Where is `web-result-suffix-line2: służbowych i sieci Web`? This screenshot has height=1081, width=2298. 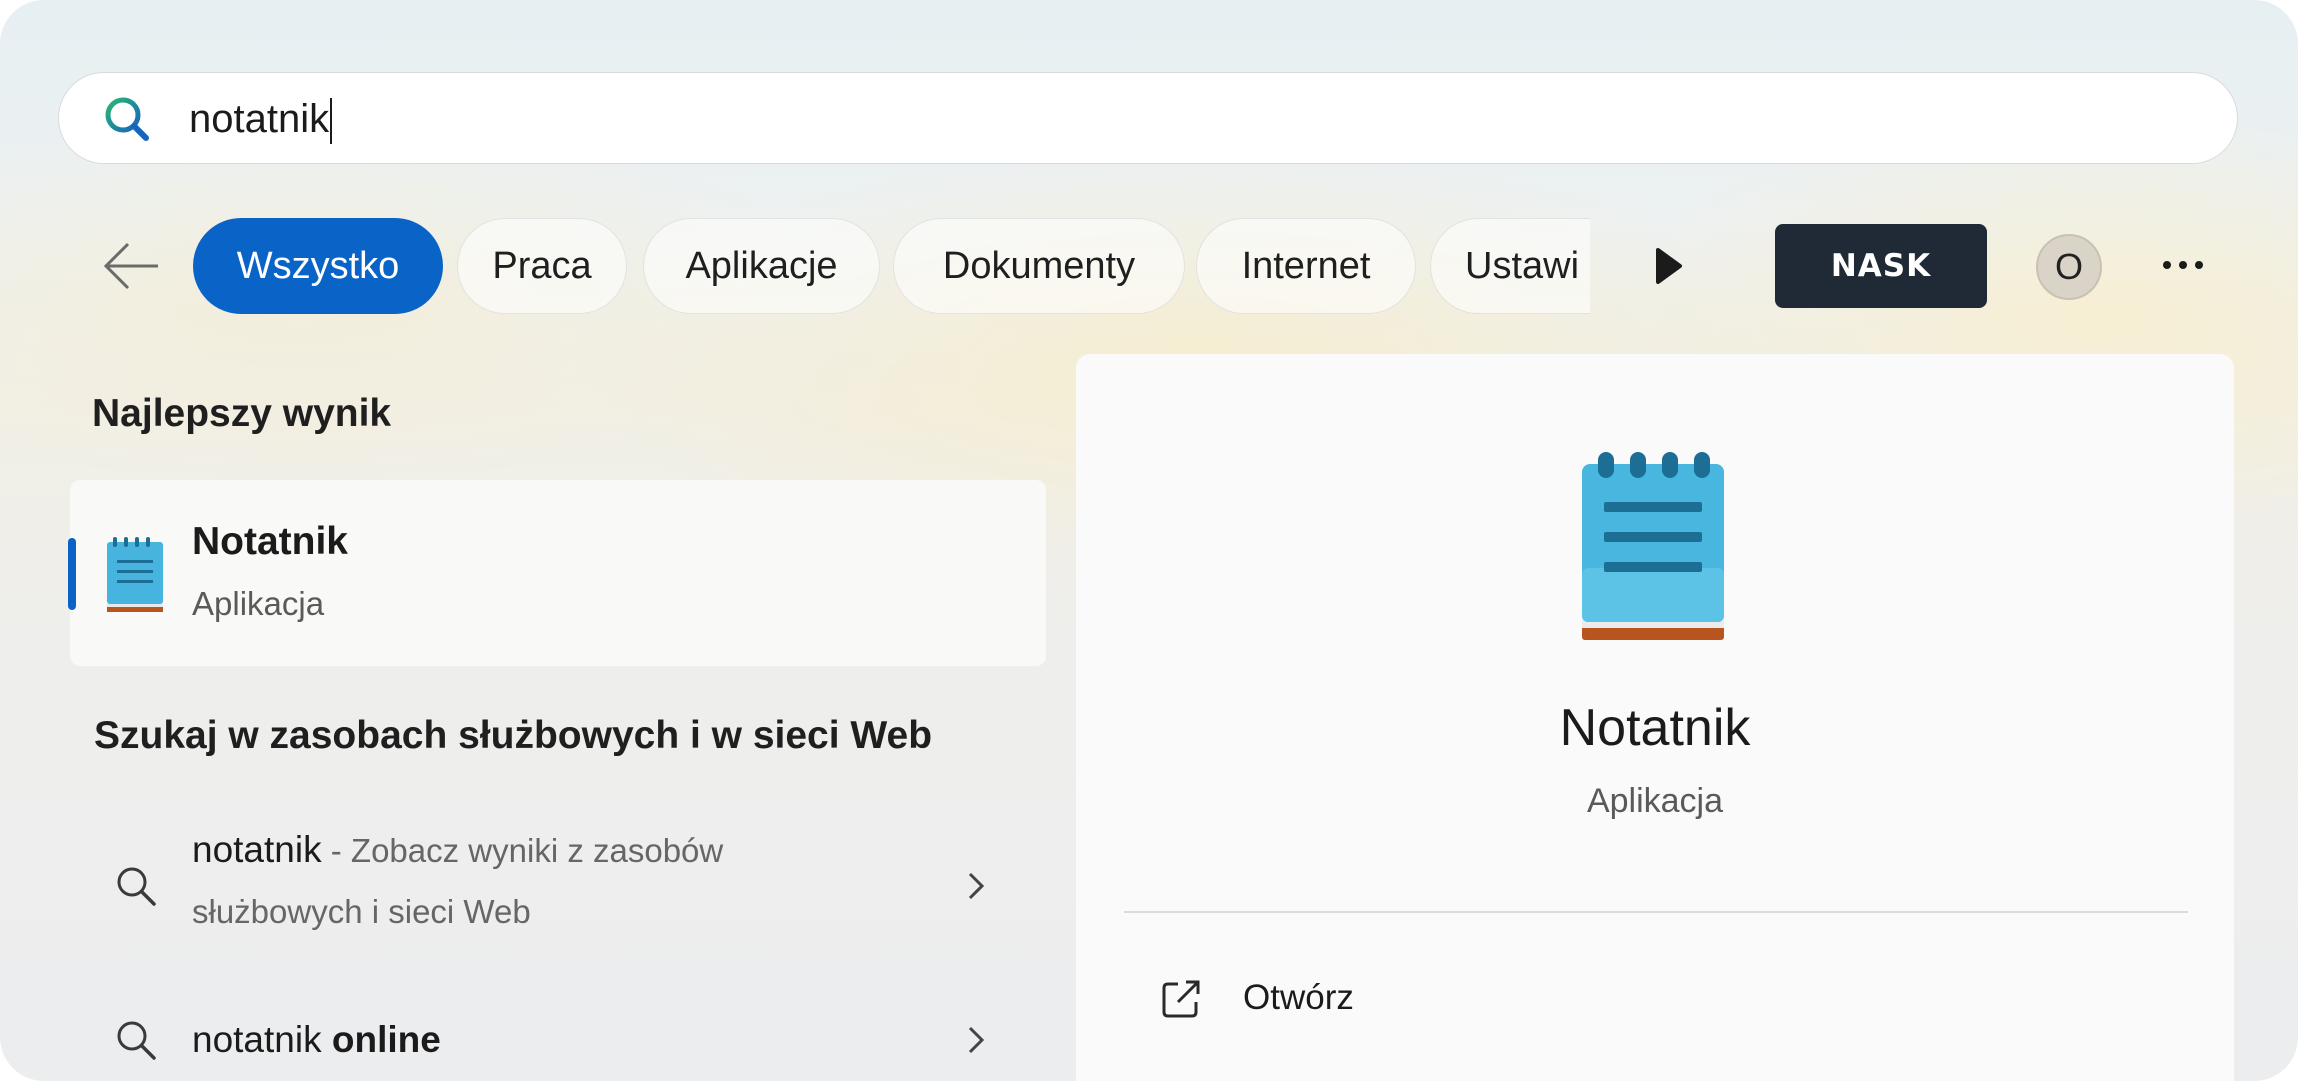 web-result-suffix-line2: służbowych i sieci Web is located at coordinates (361, 911).